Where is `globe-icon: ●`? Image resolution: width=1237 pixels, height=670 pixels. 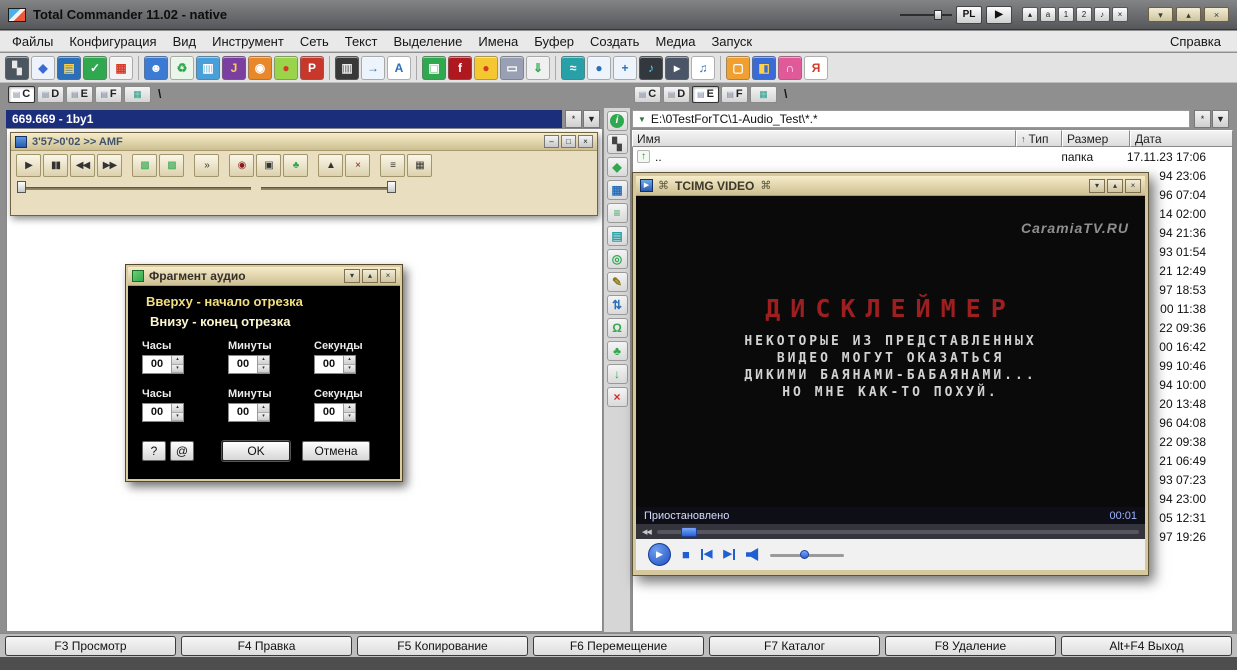 globe-icon: ● is located at coordinates (599, 67).